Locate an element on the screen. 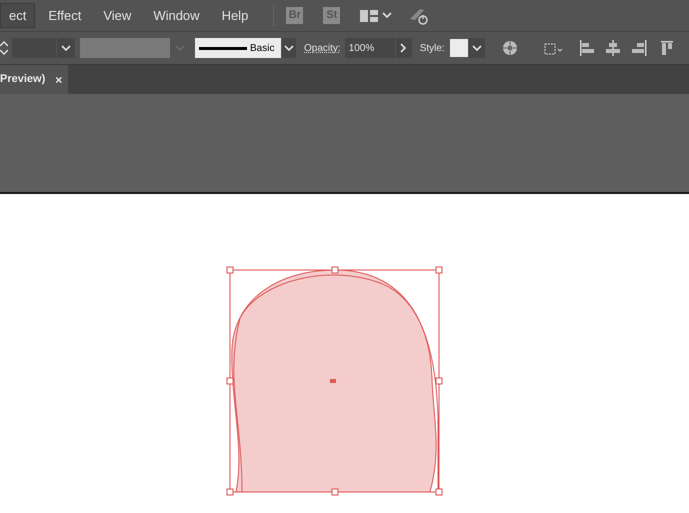 The image size is (689, 513). chevron-right-icon is located at coordinates (404, 48).